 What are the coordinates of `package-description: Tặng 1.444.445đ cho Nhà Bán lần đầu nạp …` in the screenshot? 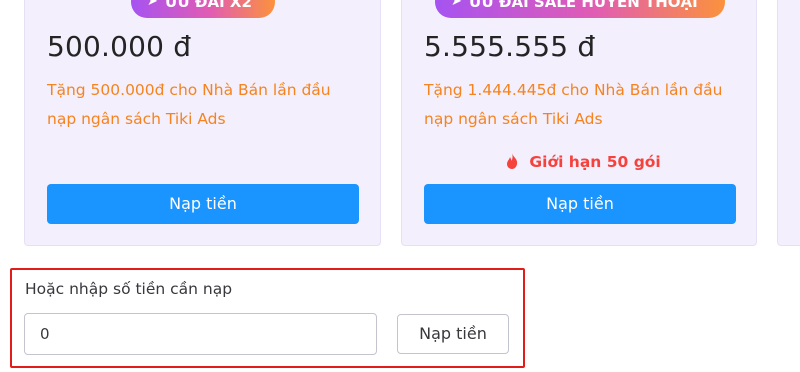 It's located at (573, 104).